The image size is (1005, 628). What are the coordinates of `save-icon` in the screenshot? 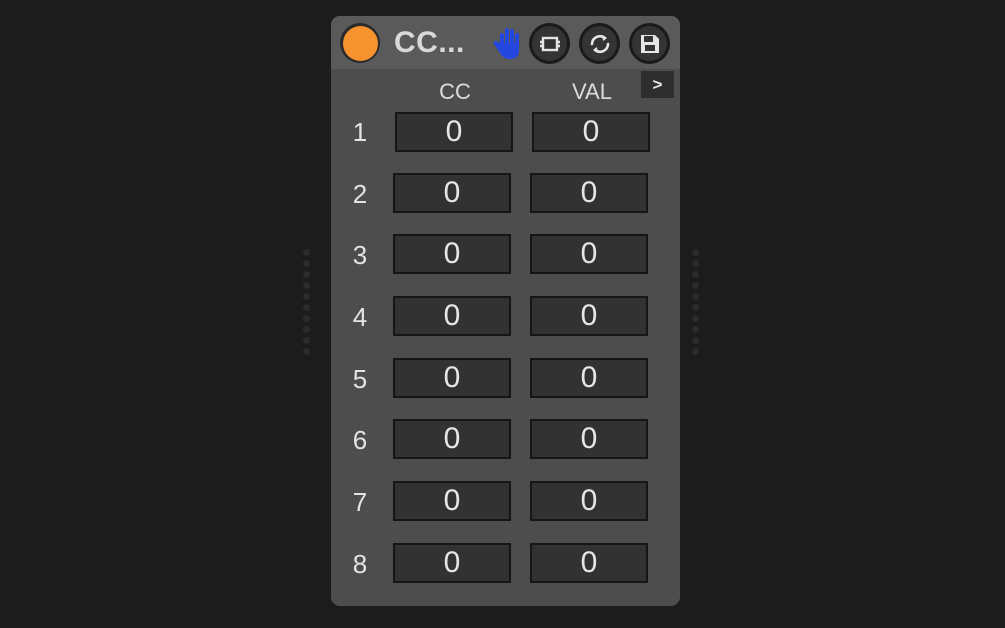 It's located at (649, 43).